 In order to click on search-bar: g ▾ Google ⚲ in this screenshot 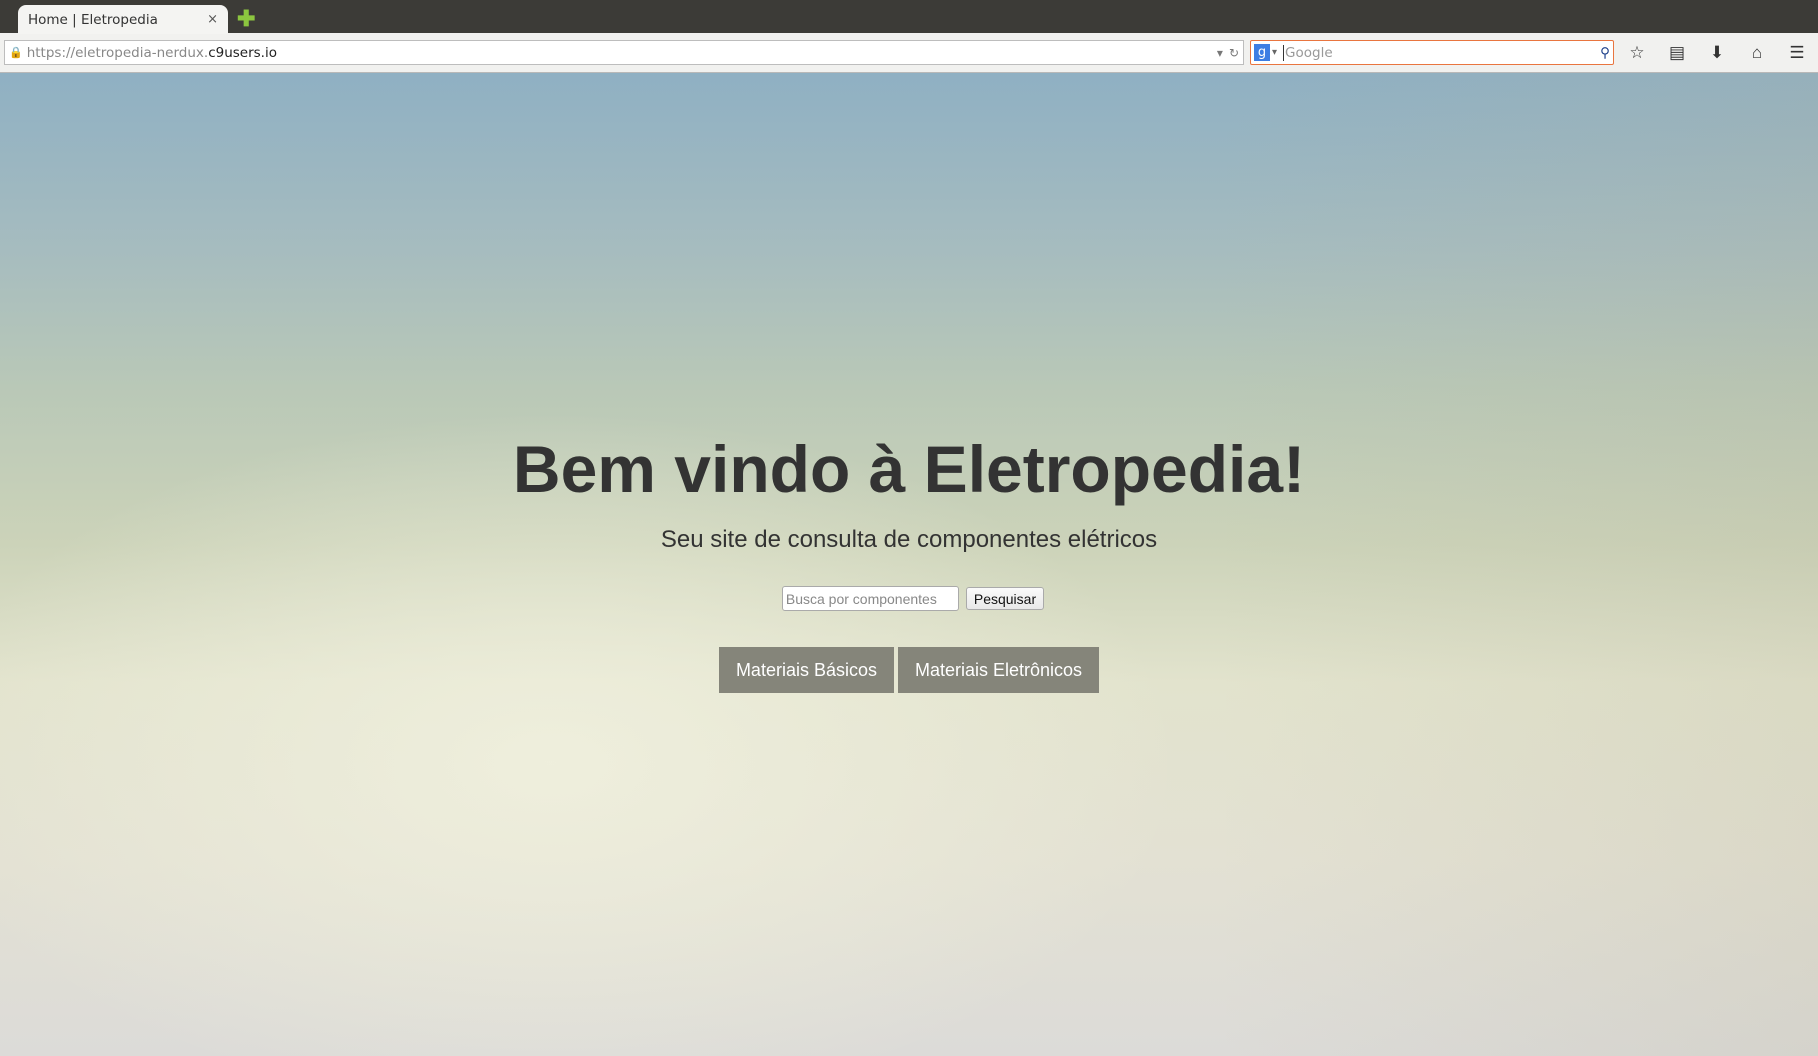, I will do `click(1432, 52)`.